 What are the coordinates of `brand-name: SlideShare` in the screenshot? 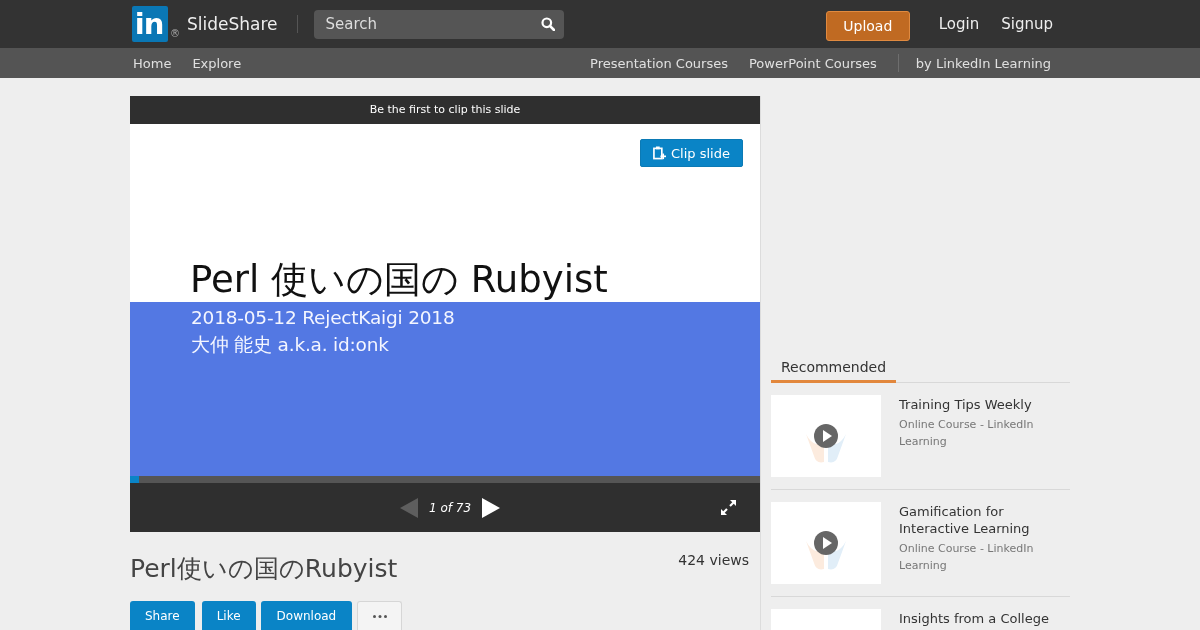 It's located at (232, 24).